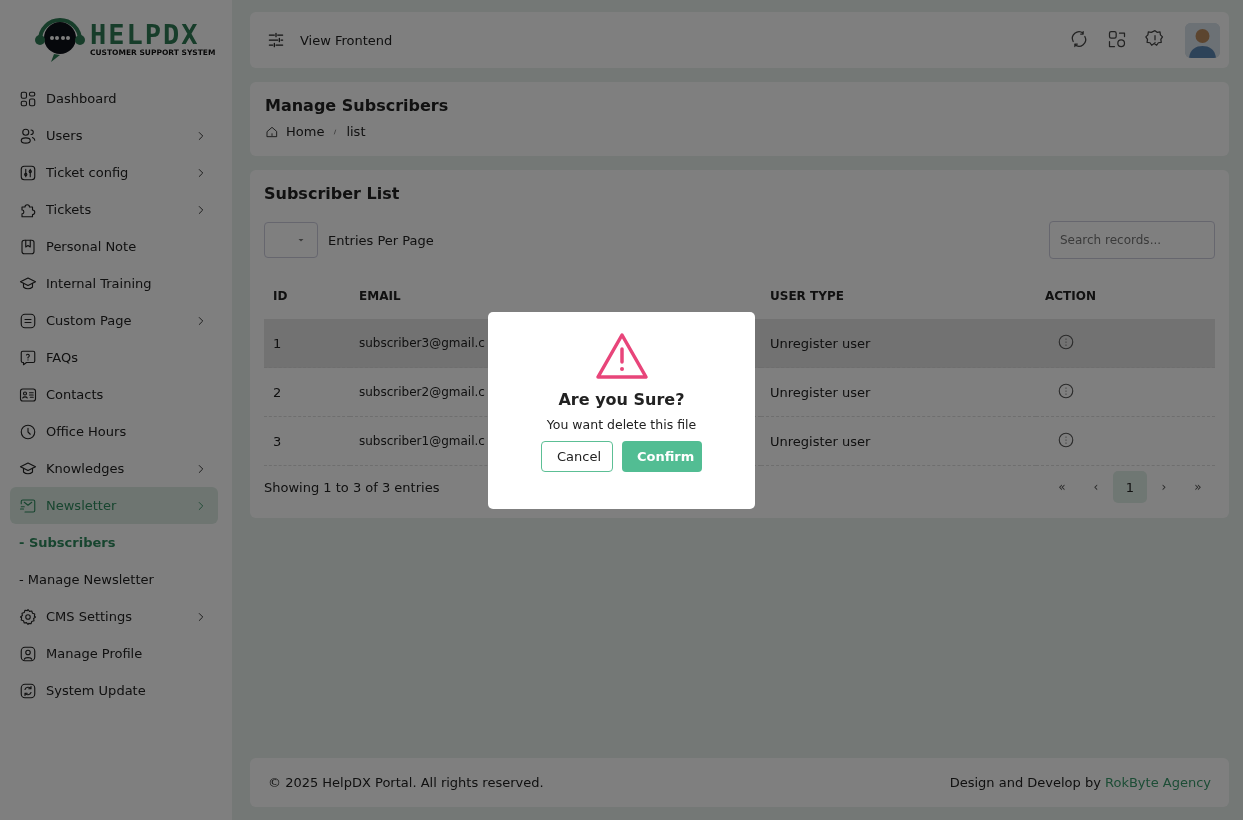  I want to click on sidebar-item: Internal Training, so click(114, 283).